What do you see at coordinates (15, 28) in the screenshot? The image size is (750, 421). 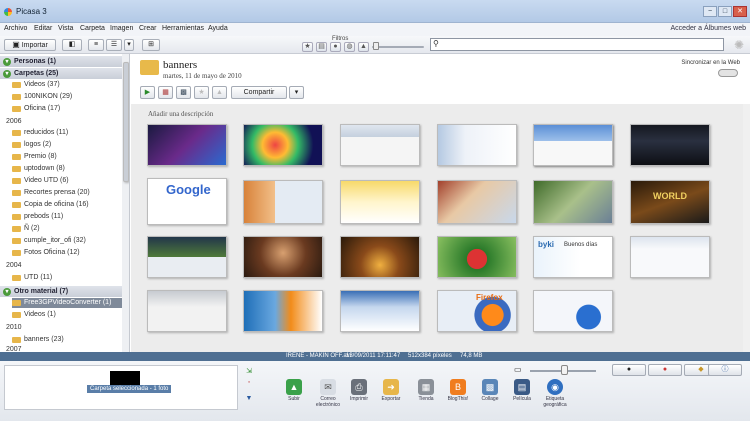 I see `menu-archivo: Archivo` at bounding box center [15, 28].